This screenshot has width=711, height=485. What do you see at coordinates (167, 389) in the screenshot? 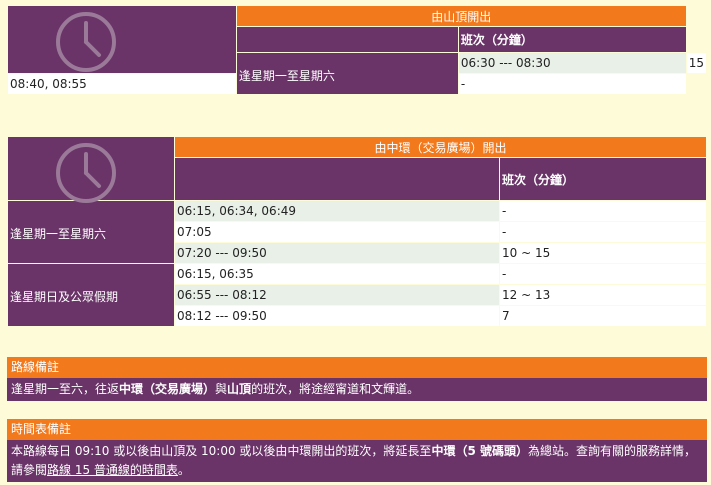
I see `note-bold: 中環（交易廣場）` at bounding box center [167, 389].